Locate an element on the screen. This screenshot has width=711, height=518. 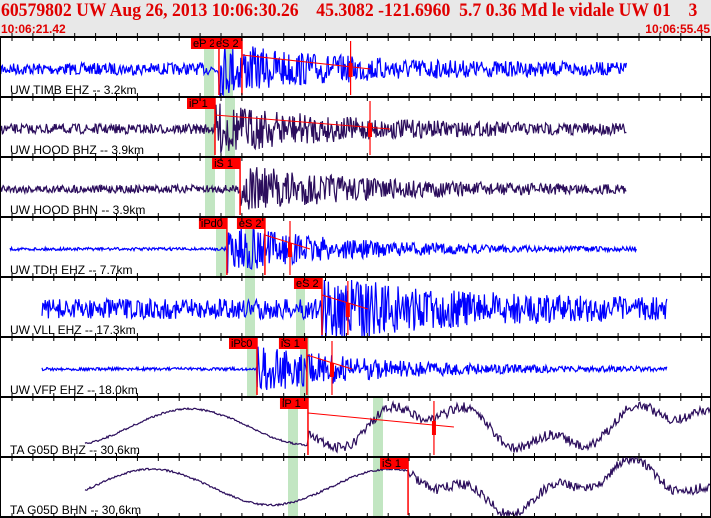
channel-label: UW HOOD BHN -- 3.9km is located at coordinates (77, 210).